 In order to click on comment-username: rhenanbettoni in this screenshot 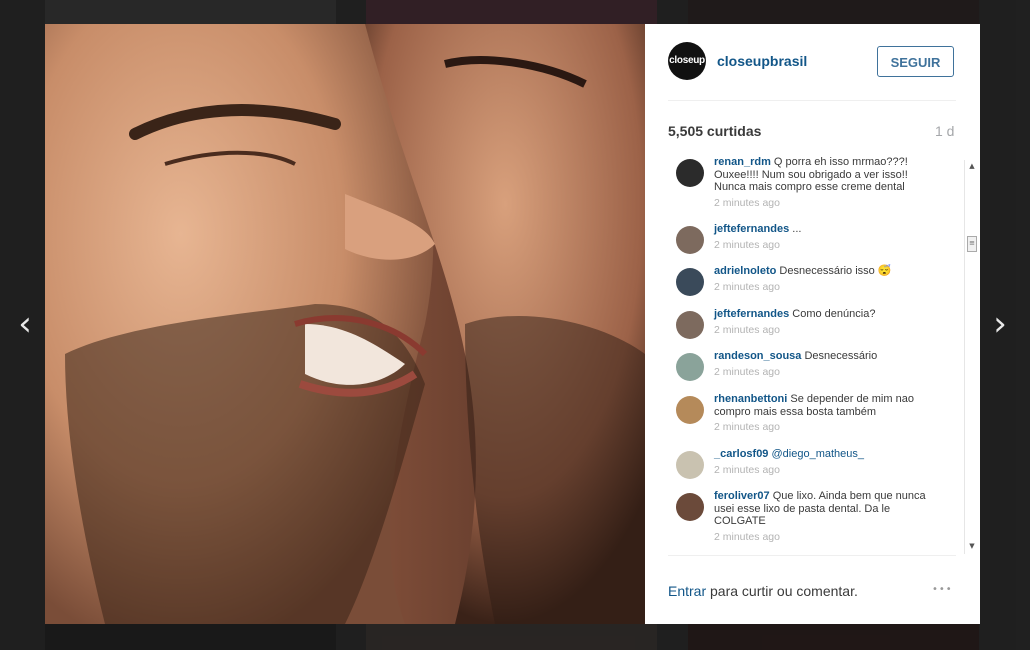, I will do `click(750, 399)`.